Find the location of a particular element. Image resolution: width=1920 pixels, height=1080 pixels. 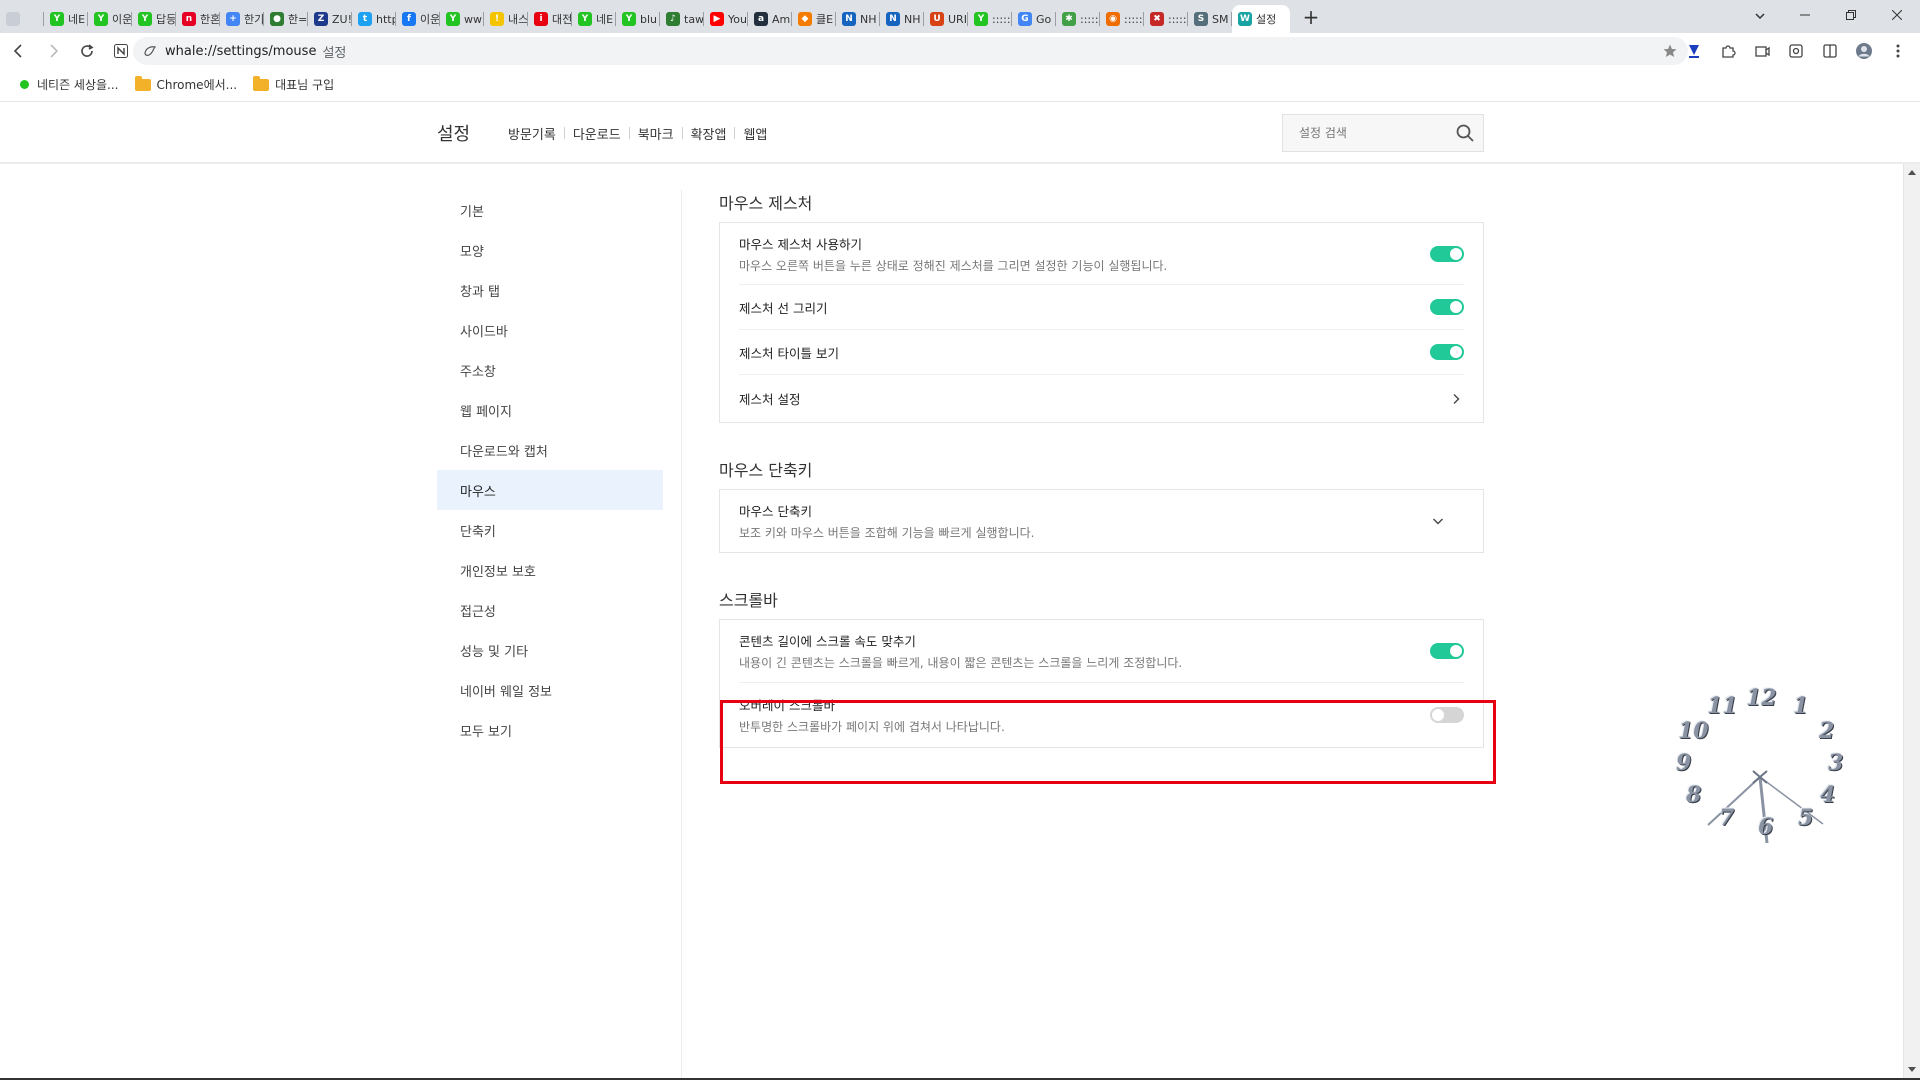

naver-home-button is located at coordinates (121, 51).